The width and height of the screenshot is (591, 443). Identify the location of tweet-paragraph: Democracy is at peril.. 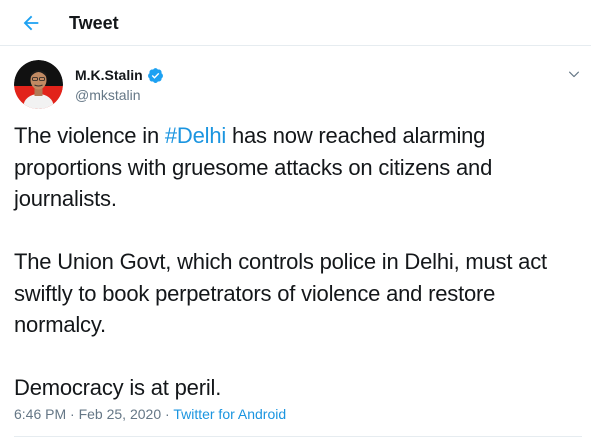
(118, 387).